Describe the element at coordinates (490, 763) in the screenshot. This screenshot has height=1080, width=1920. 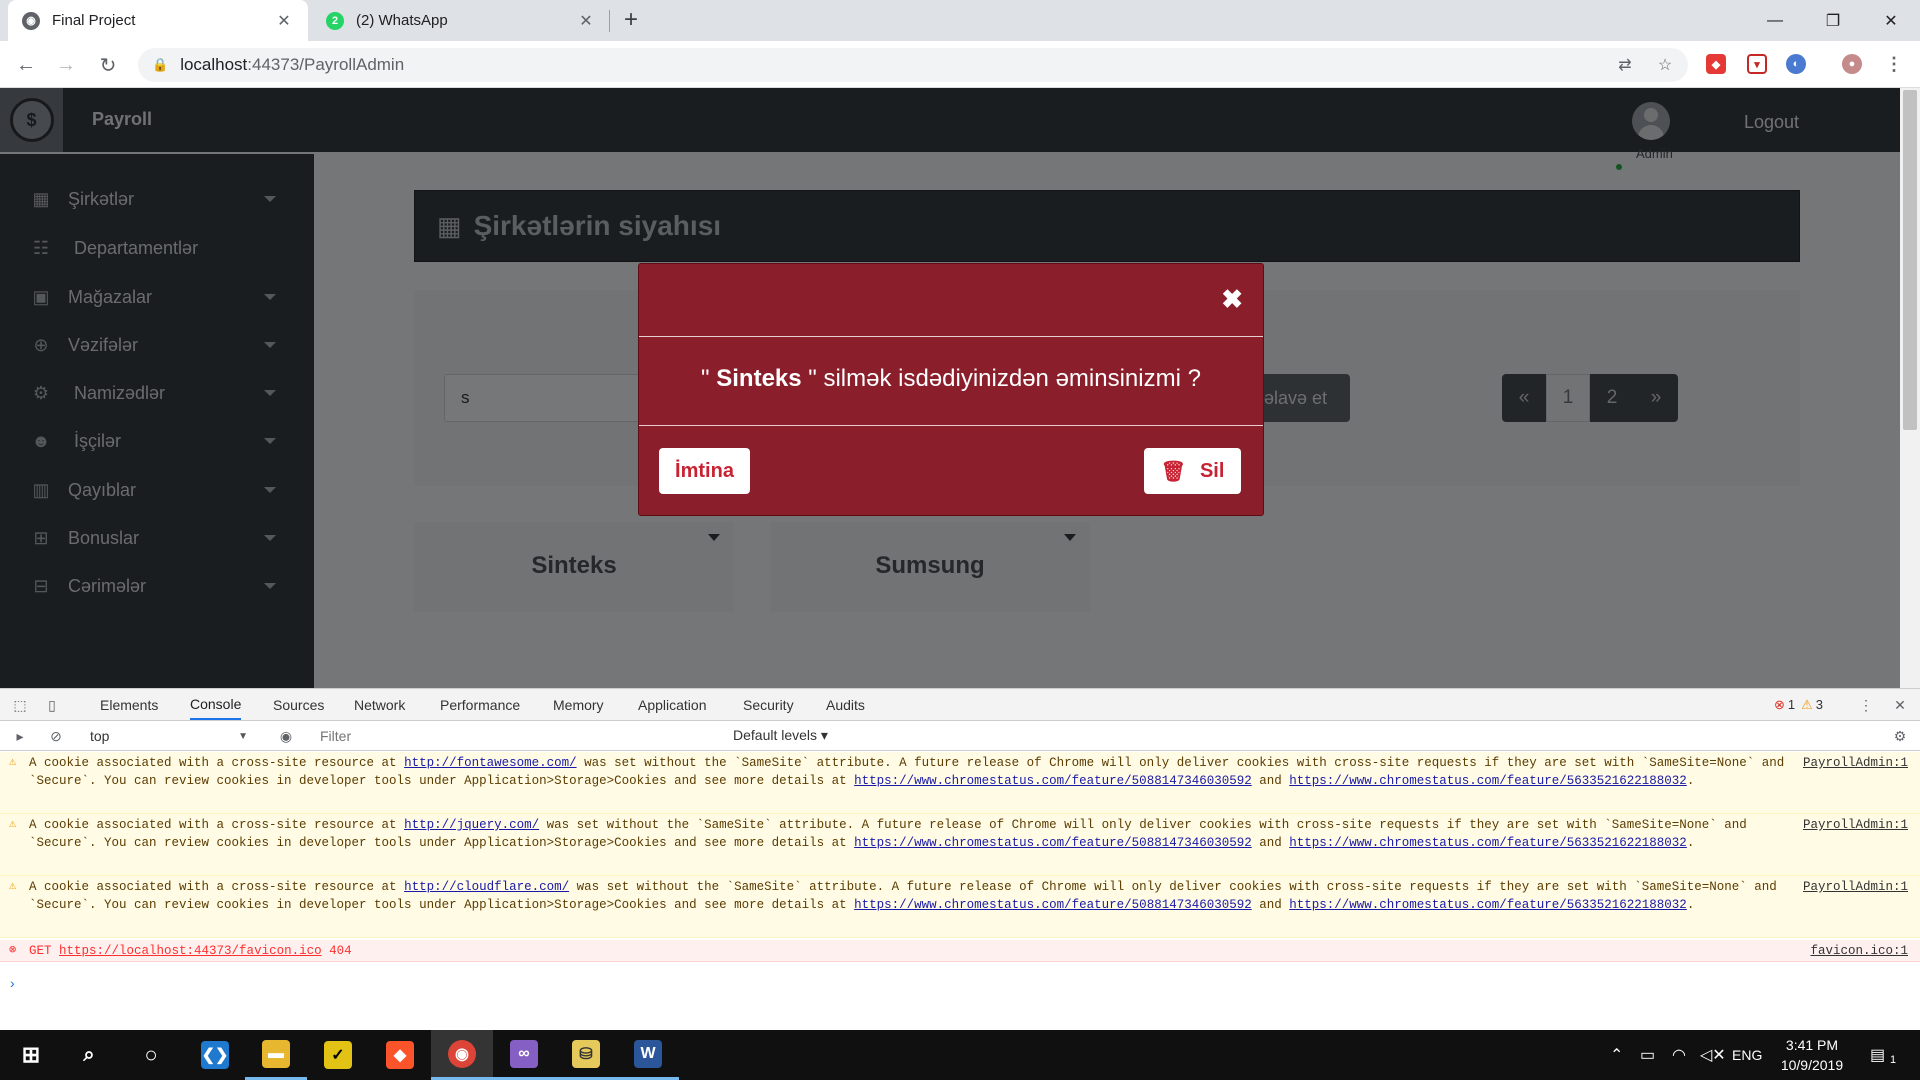
I see `message-link: http://fontawesome.com/` at that location.